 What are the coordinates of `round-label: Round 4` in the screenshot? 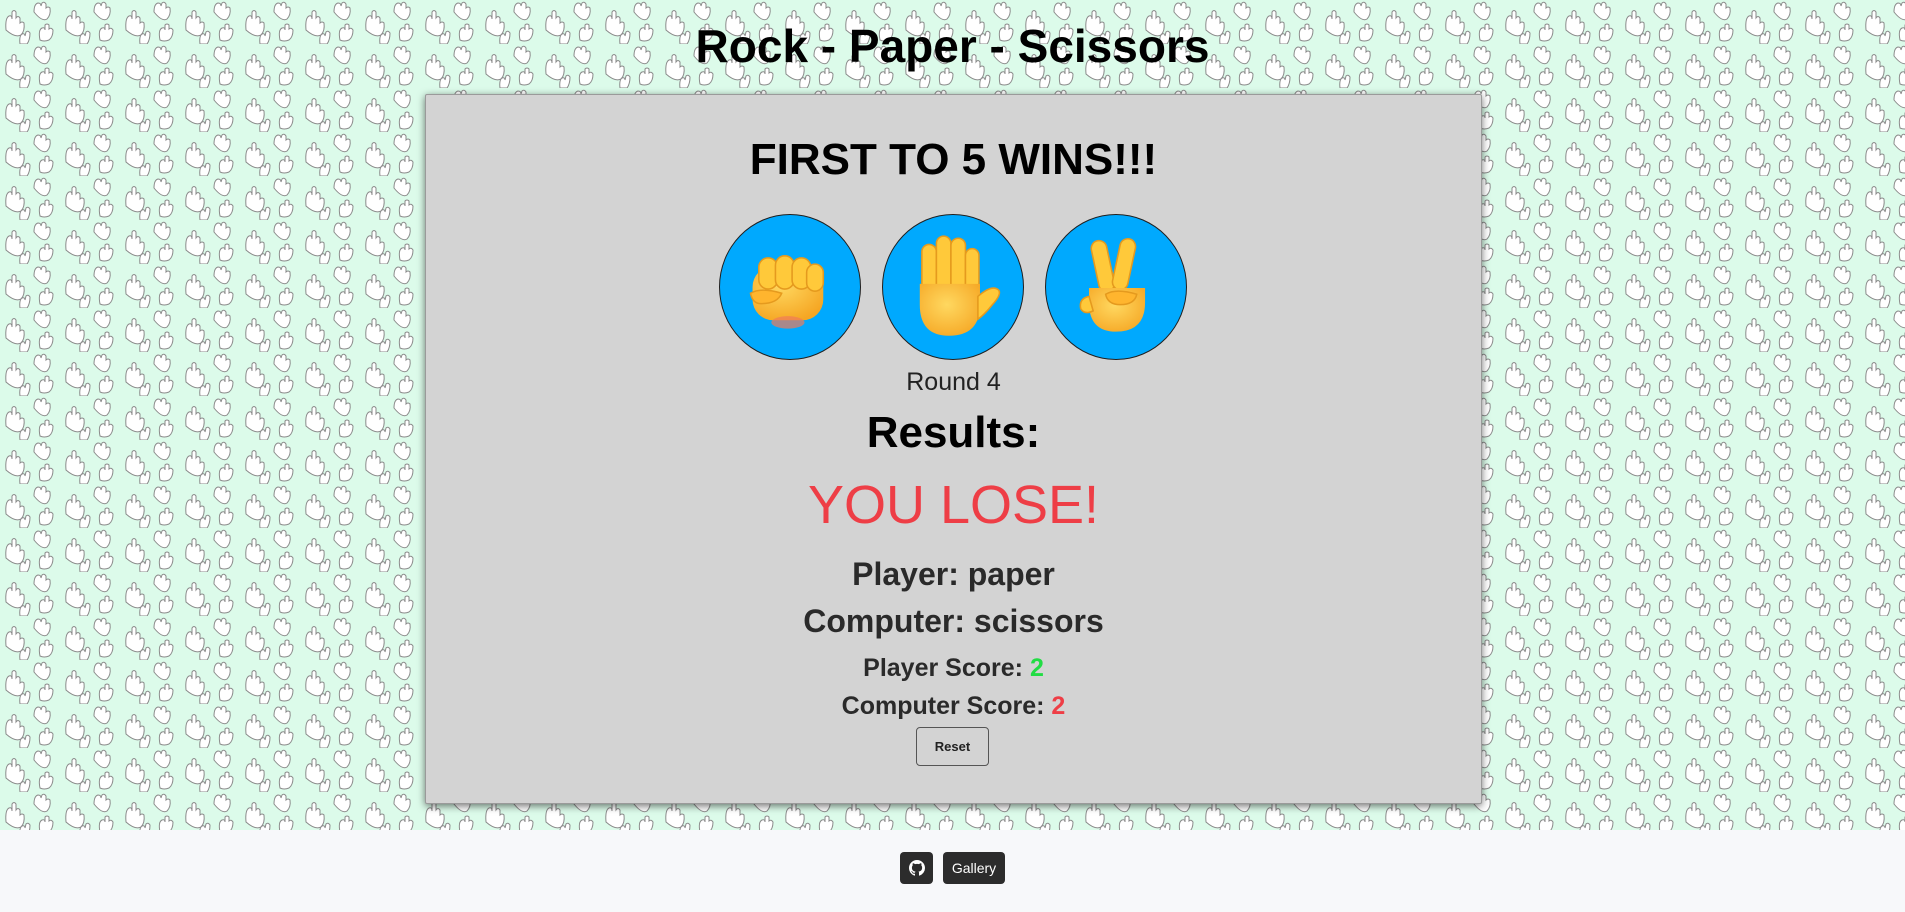 It's located at (953, 382).